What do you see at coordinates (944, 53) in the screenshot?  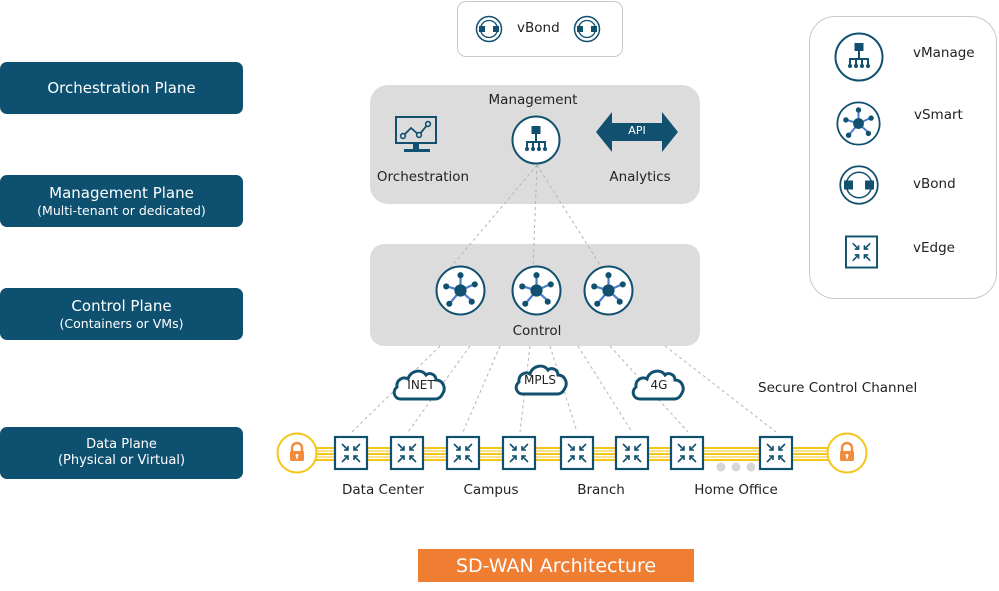 I see `legend-label-vmanage: vManage` at bounding box center [944, 53].